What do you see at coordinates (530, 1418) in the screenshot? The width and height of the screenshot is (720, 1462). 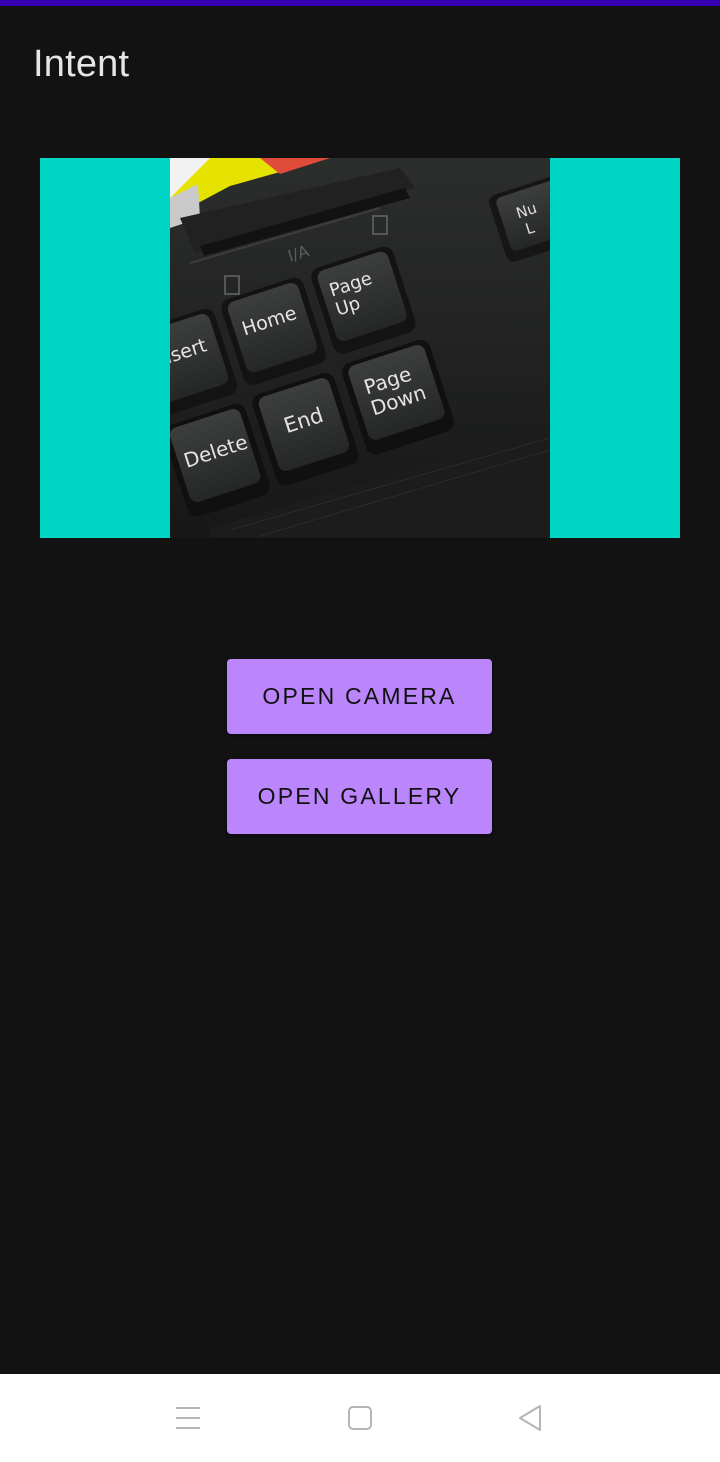 I see `back-triangle-icon` at bounding box center [530, 1418].